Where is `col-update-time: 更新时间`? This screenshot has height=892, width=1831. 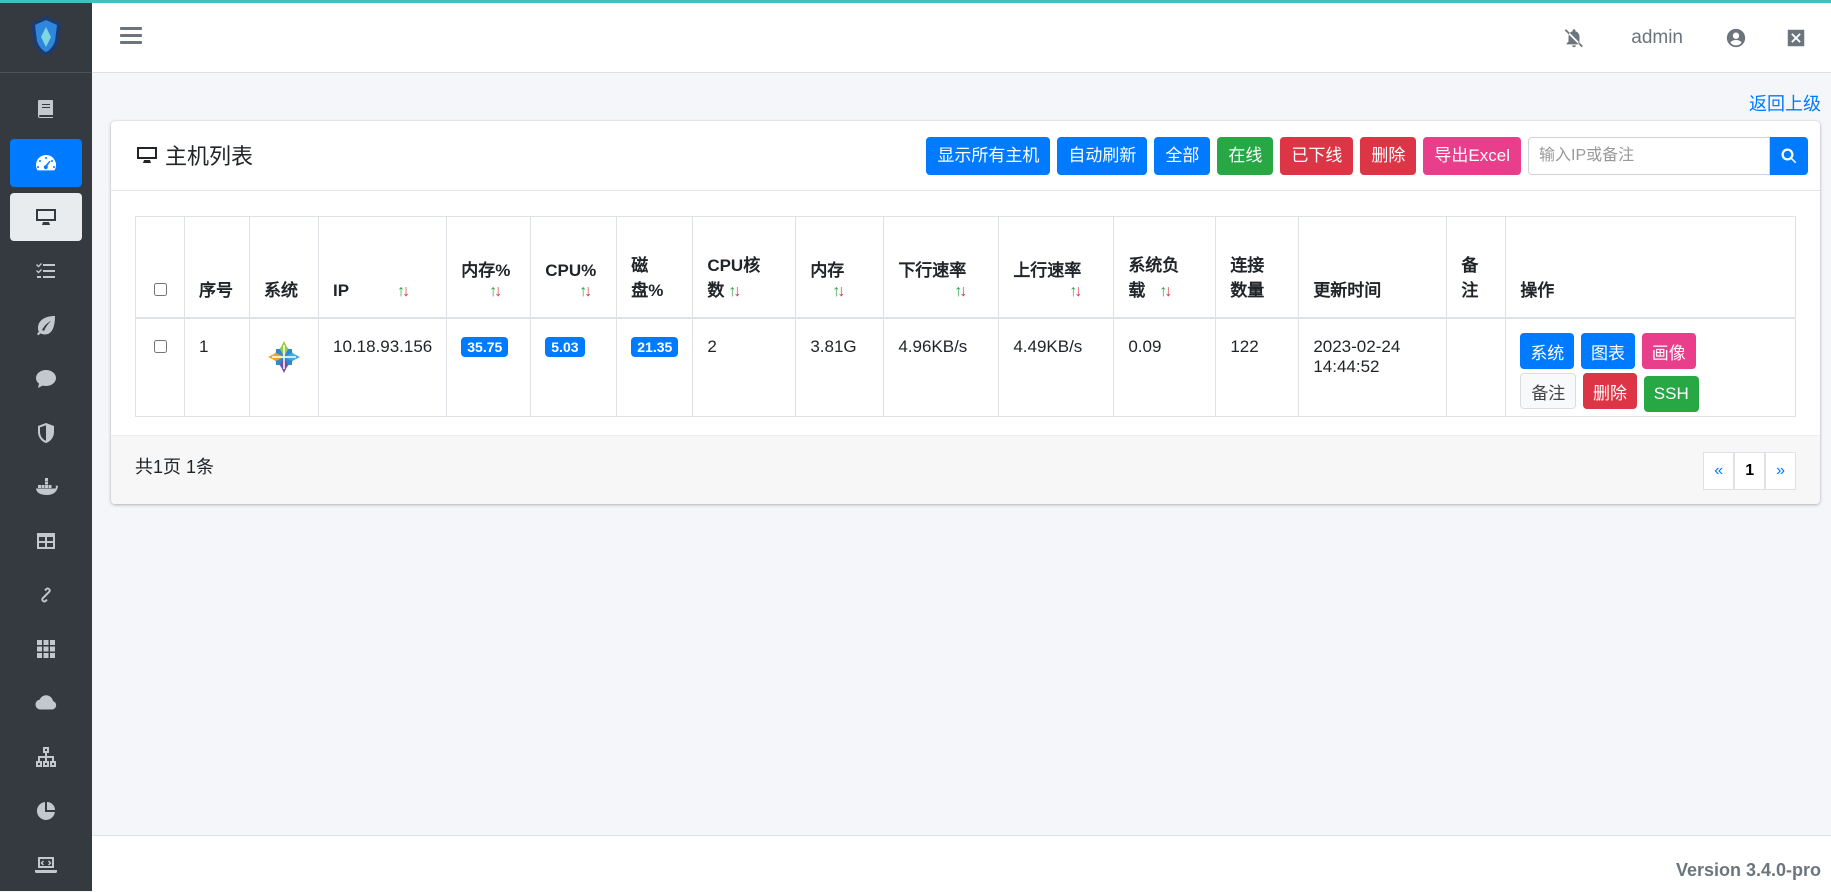
col-update-time: 更新时间 is located at coordinates (1373, 267).